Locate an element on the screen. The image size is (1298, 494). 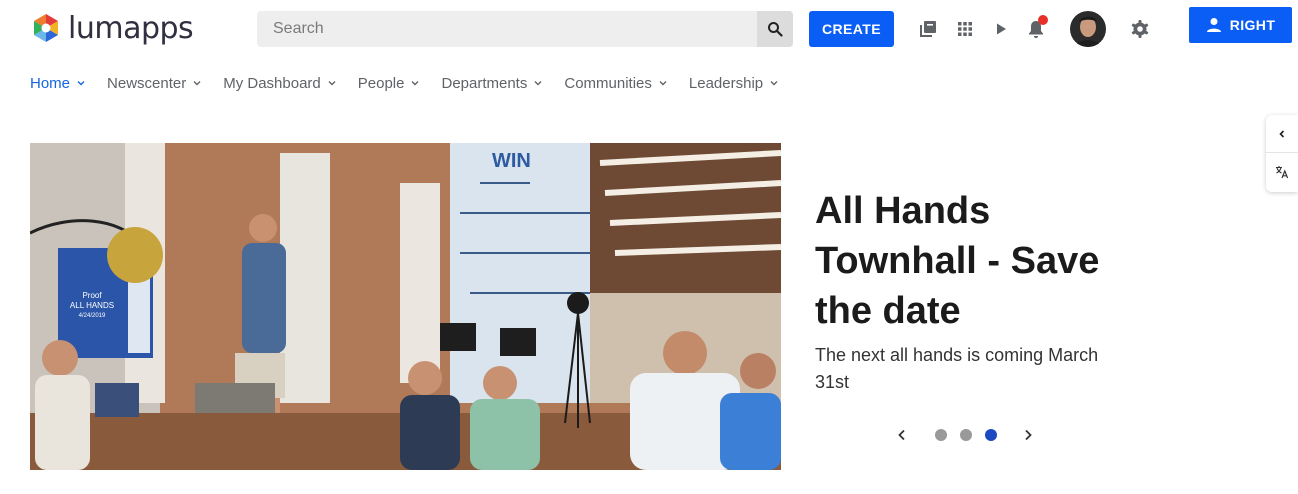
tv-screen-line2: ALL HANDS is located at coordinates (92, 305).